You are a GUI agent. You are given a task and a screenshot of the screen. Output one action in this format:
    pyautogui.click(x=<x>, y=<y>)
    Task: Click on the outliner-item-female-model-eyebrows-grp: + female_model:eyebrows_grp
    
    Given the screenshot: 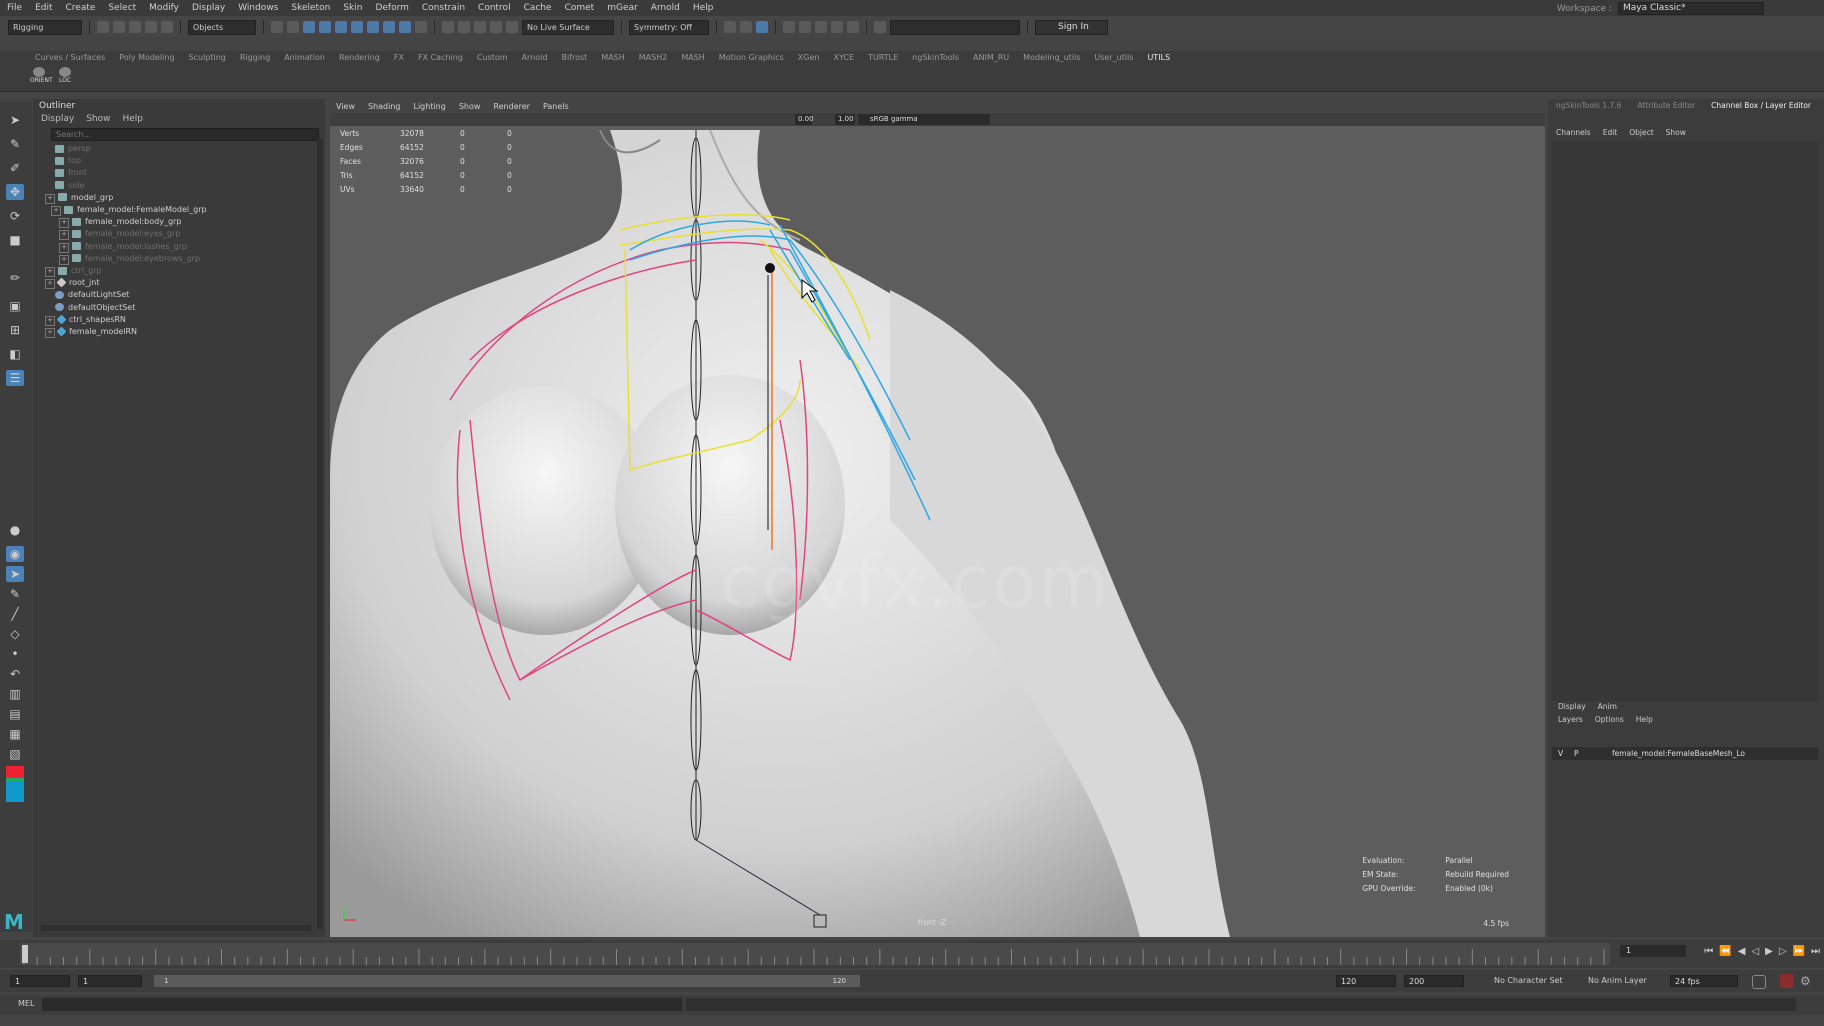 What is the action you would take?
    pyautogui.click(x=129, y=259)
    